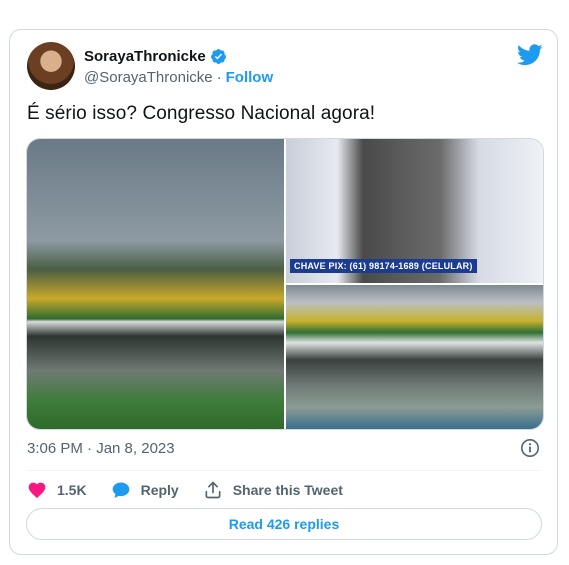 This screenshot has height=565, width=569. What do you see at coordinates (37, 490) in the screenshot?
I see `heart-icon` at bounding box center [37, 490].